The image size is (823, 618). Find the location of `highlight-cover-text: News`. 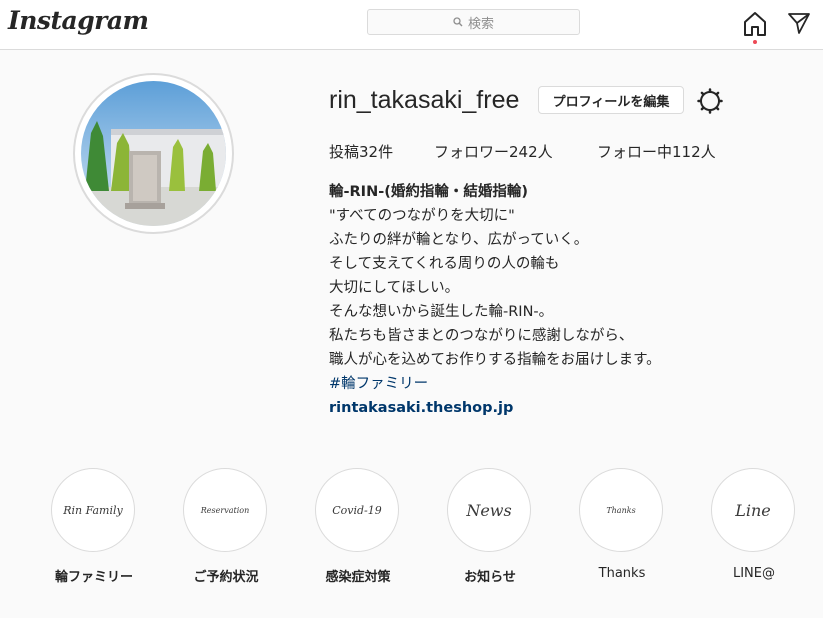

highlight-cover-text: News is located at coordinates (489, 510).